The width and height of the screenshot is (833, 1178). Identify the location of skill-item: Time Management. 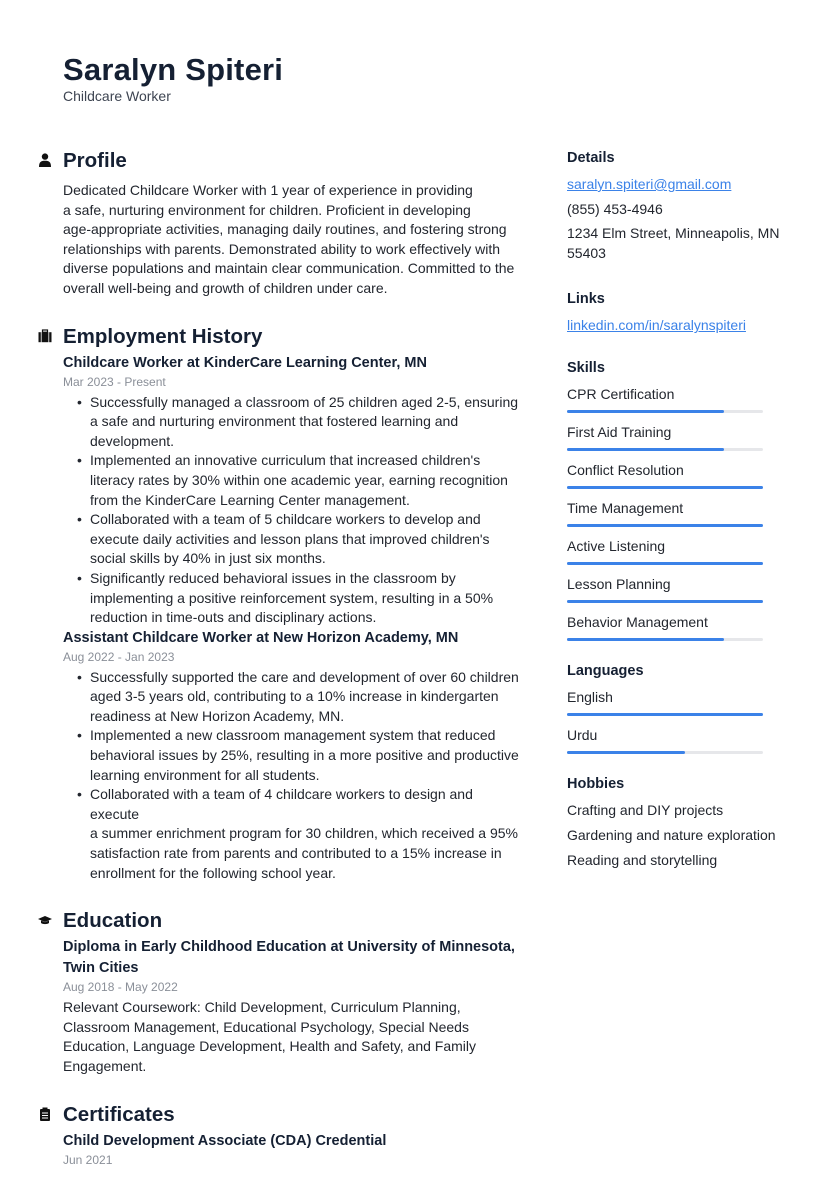
(674, 513).